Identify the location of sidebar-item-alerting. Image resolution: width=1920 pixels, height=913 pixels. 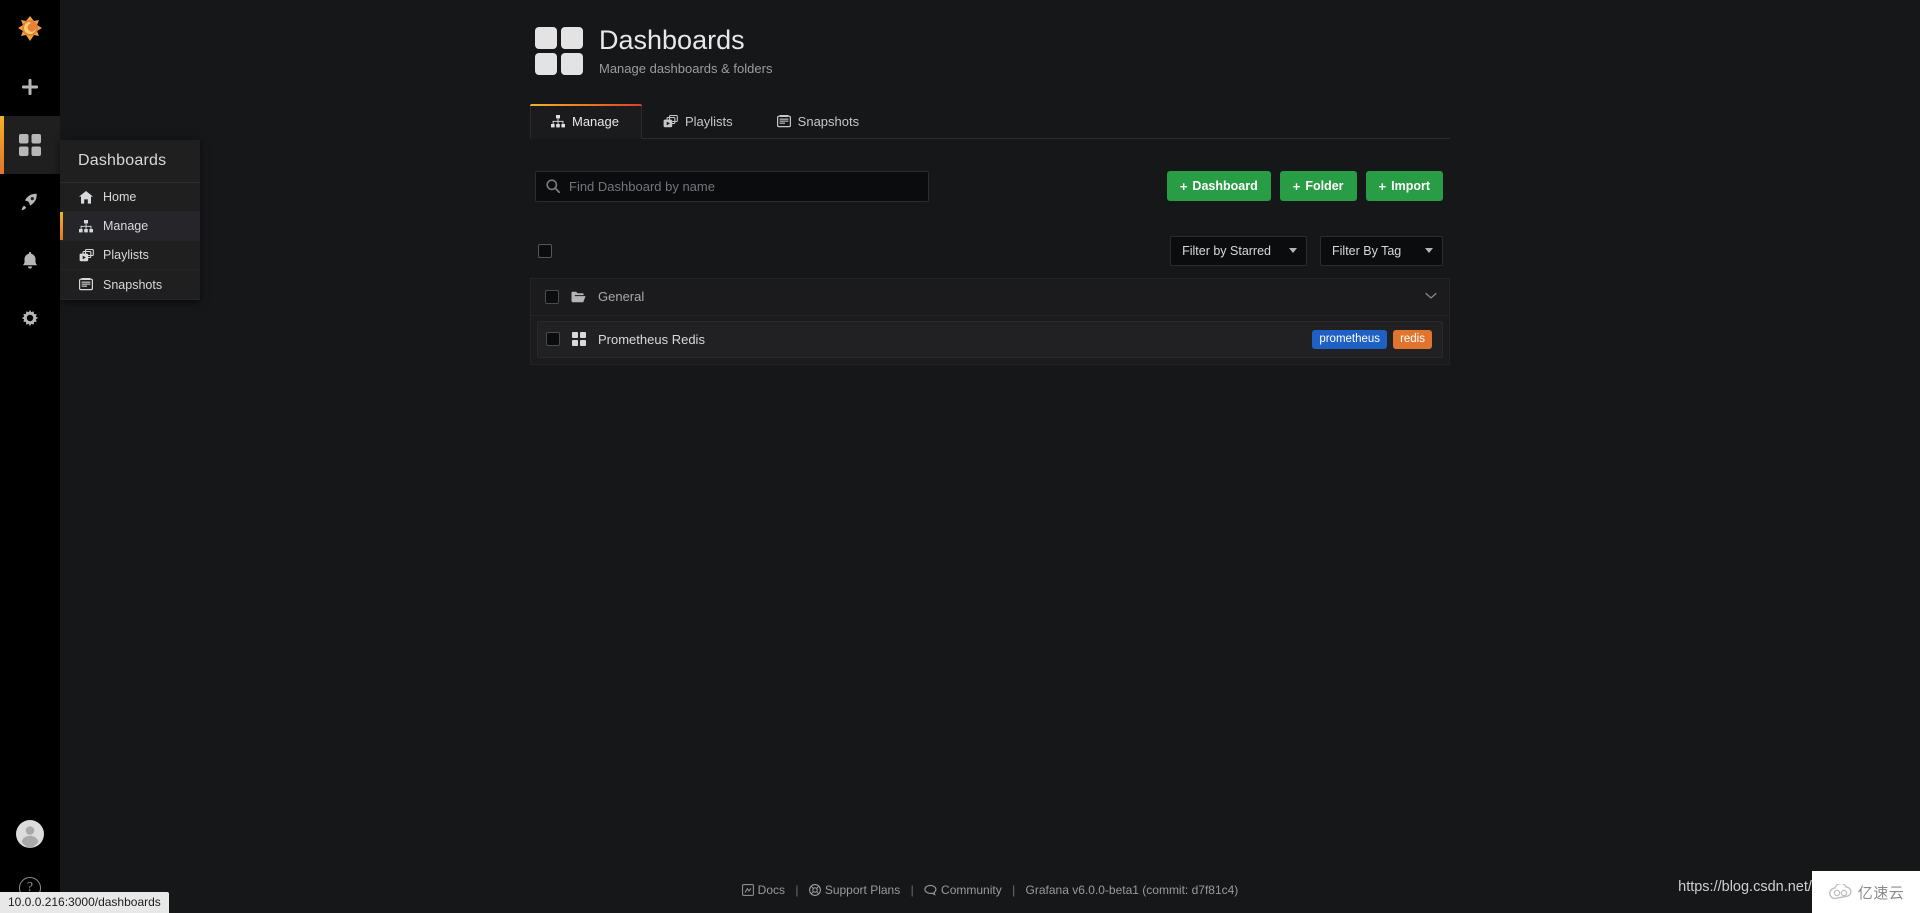
(30, 261).